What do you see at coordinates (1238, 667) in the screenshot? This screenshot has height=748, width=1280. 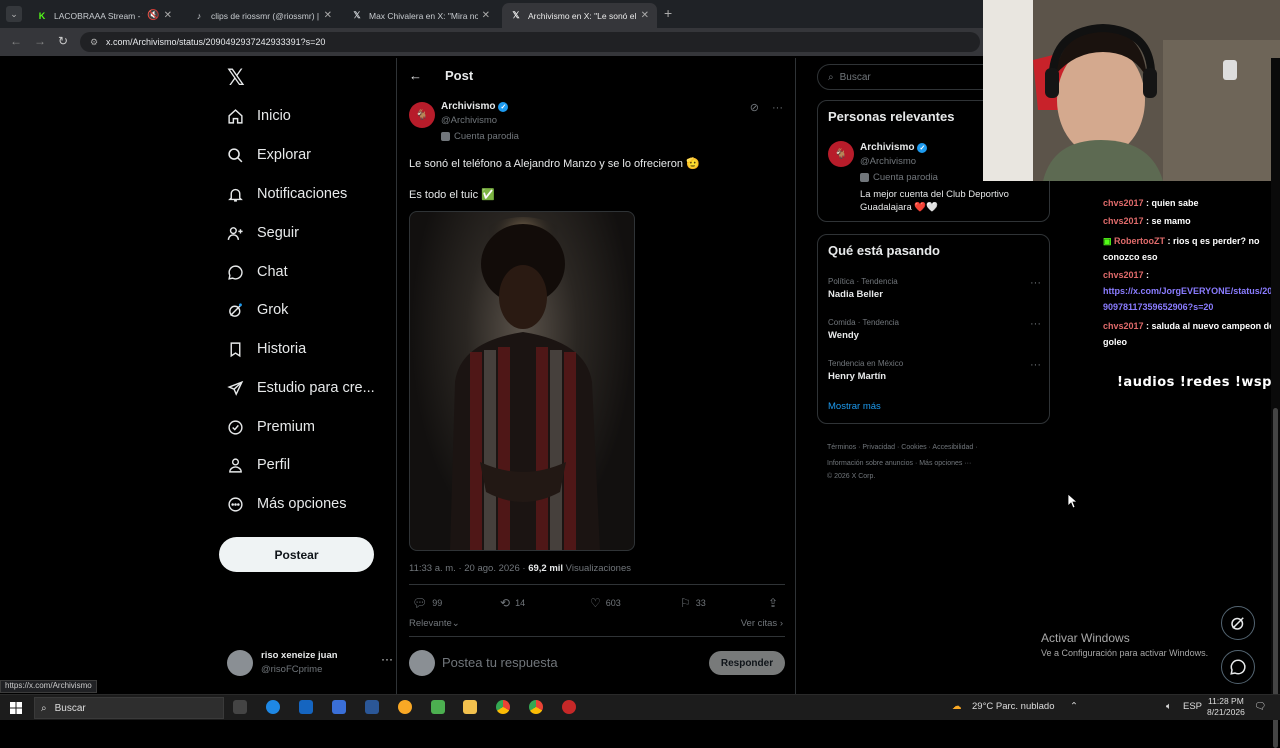 I see `messages-fab-button` at bounding box center [1238, 667].